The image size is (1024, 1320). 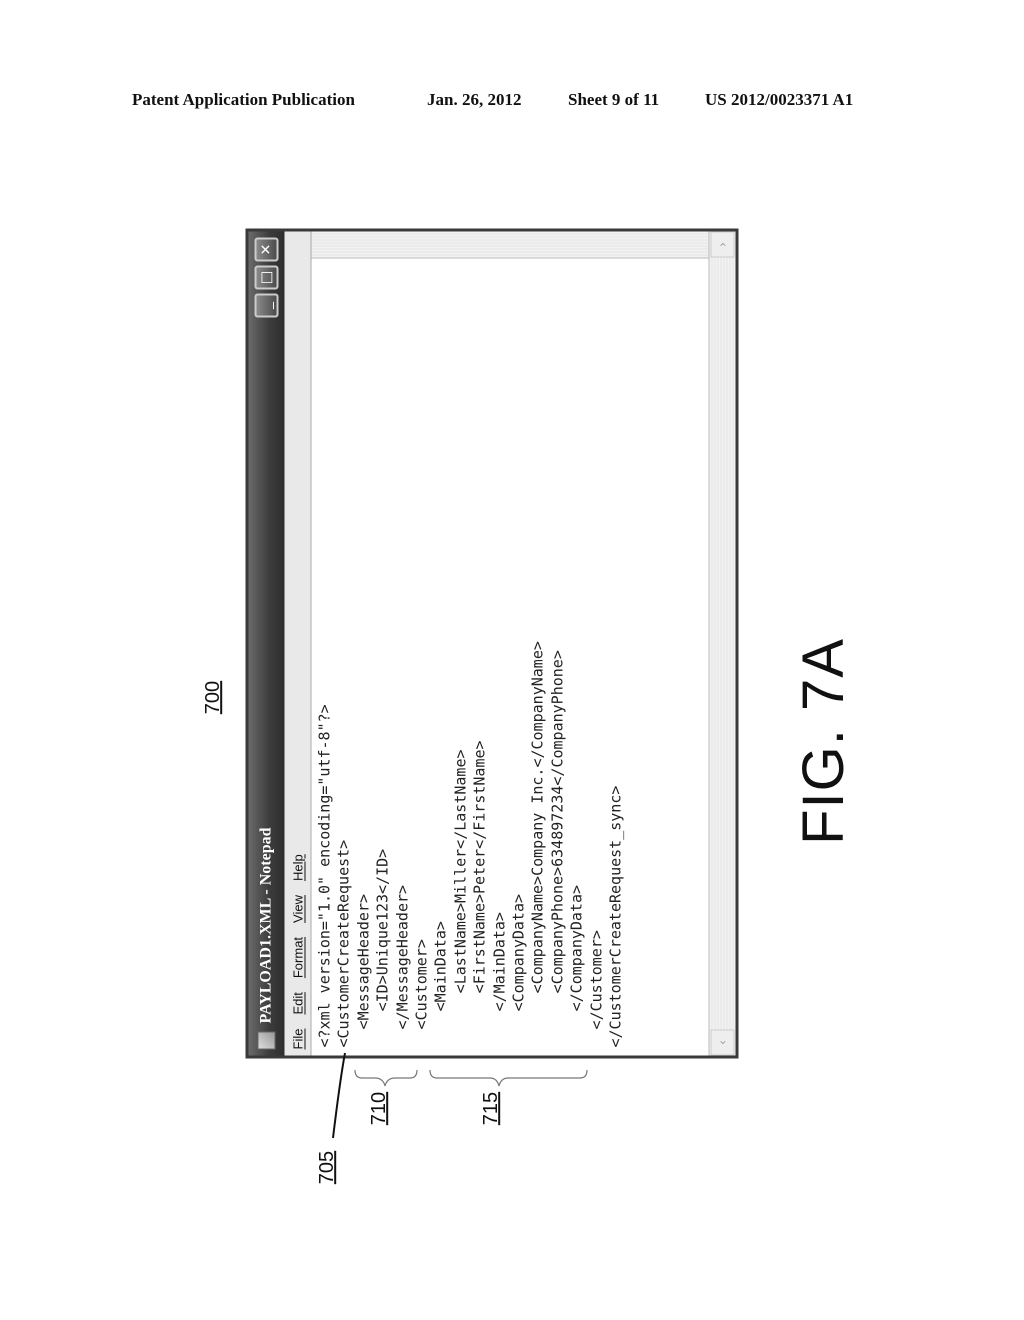 I want to click on reference-710: 710, so click(x=379, y=1108).